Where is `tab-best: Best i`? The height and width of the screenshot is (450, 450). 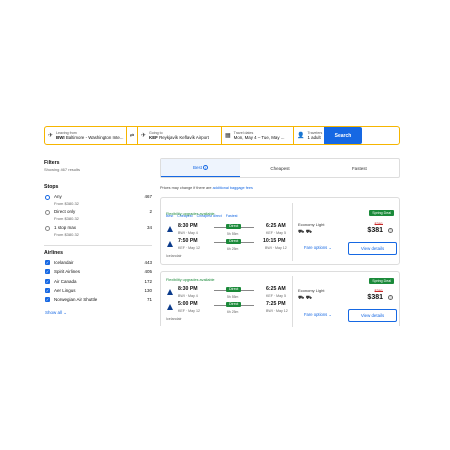 tab-best: Best i is located at coordinates (201, 168).